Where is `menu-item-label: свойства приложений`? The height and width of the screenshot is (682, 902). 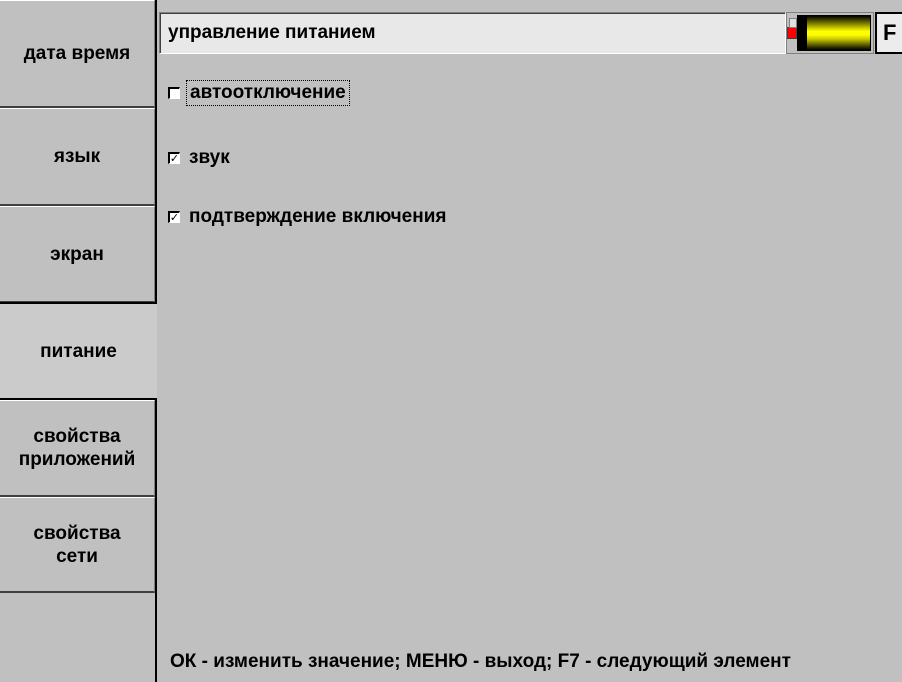 menu-item-label: свойства приложений is located at coordinates (77, 448).